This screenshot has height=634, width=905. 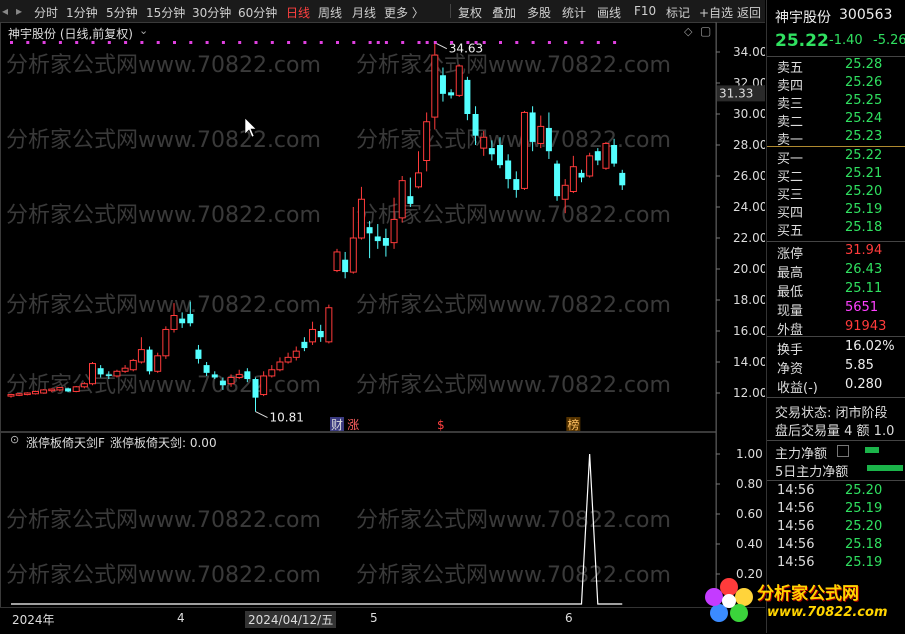 I want to click on toolbar-prev-icon: ◂, so click(x=5, y=11).